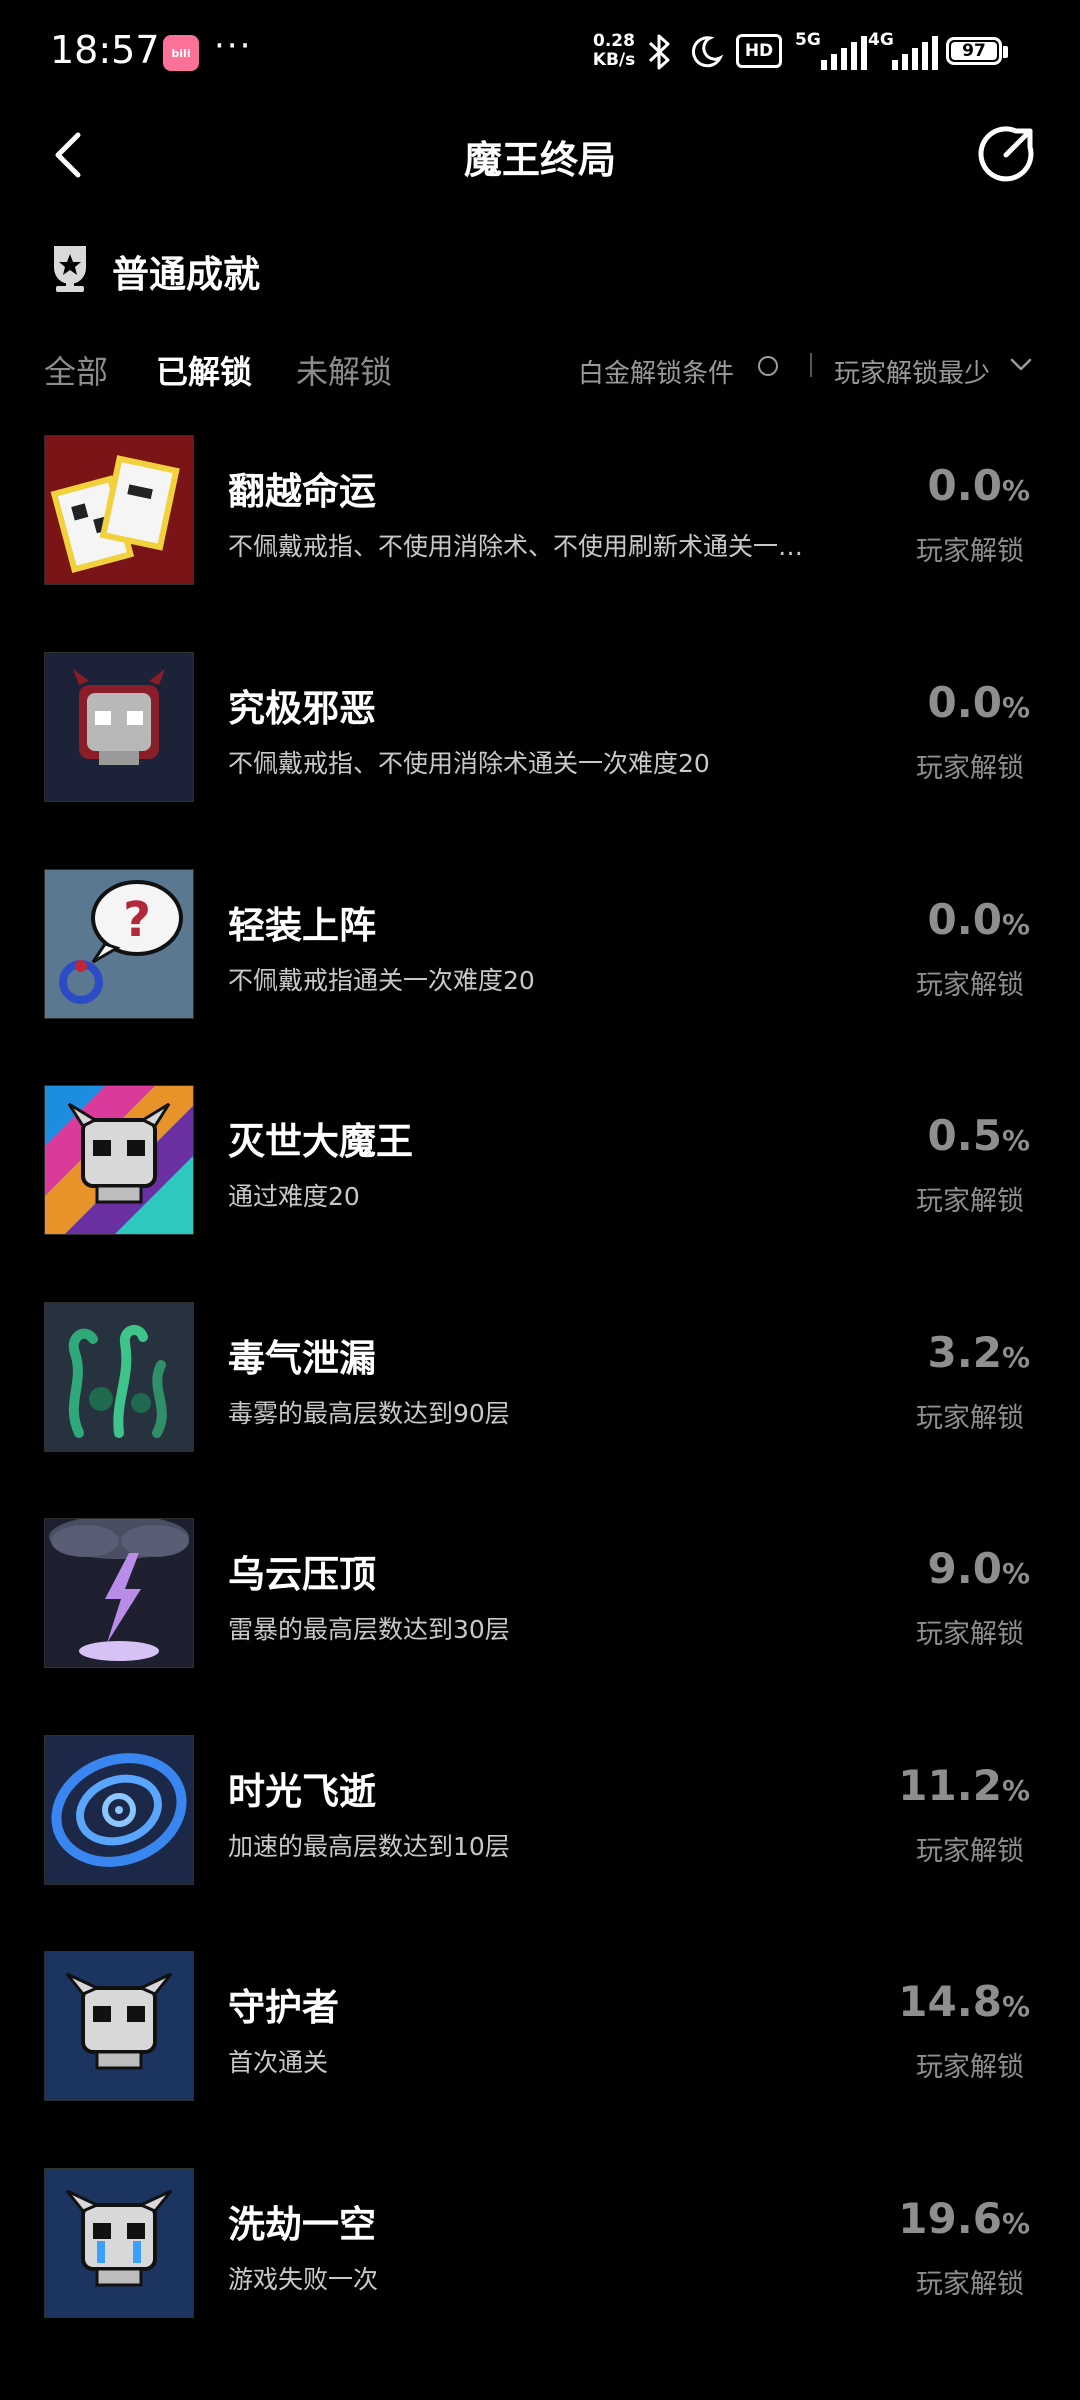  What do you see at coordinates (119, 1593) in the screenshot?
I see `thunder-cloud-icon` at bounding box center [119, 1593].